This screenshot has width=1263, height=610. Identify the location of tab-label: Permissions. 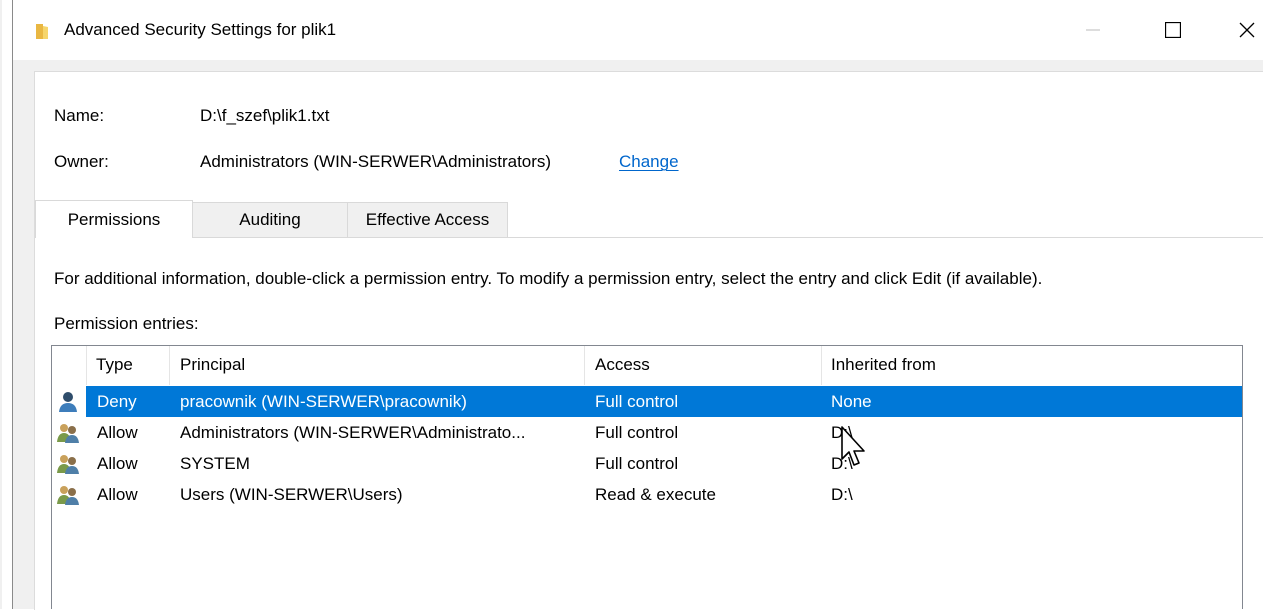
(114, 219).